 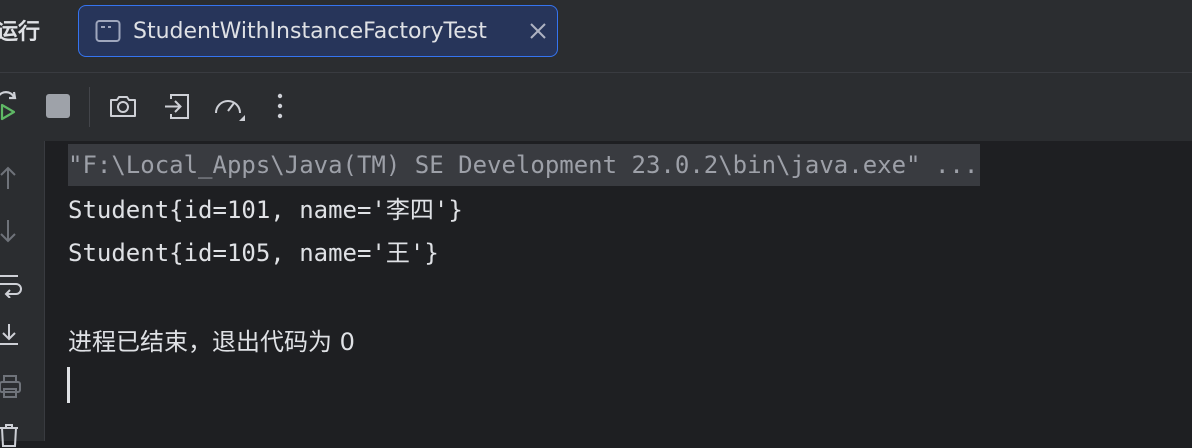 I want to click on exit-icon, so click(x=177, y=106).